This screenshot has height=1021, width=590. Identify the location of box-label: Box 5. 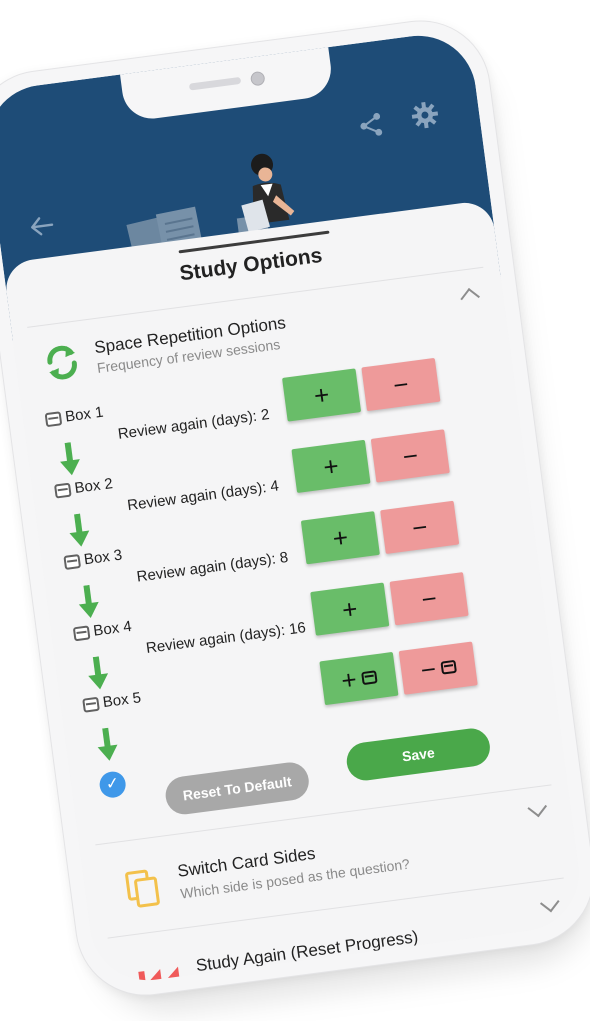
(112, 701).